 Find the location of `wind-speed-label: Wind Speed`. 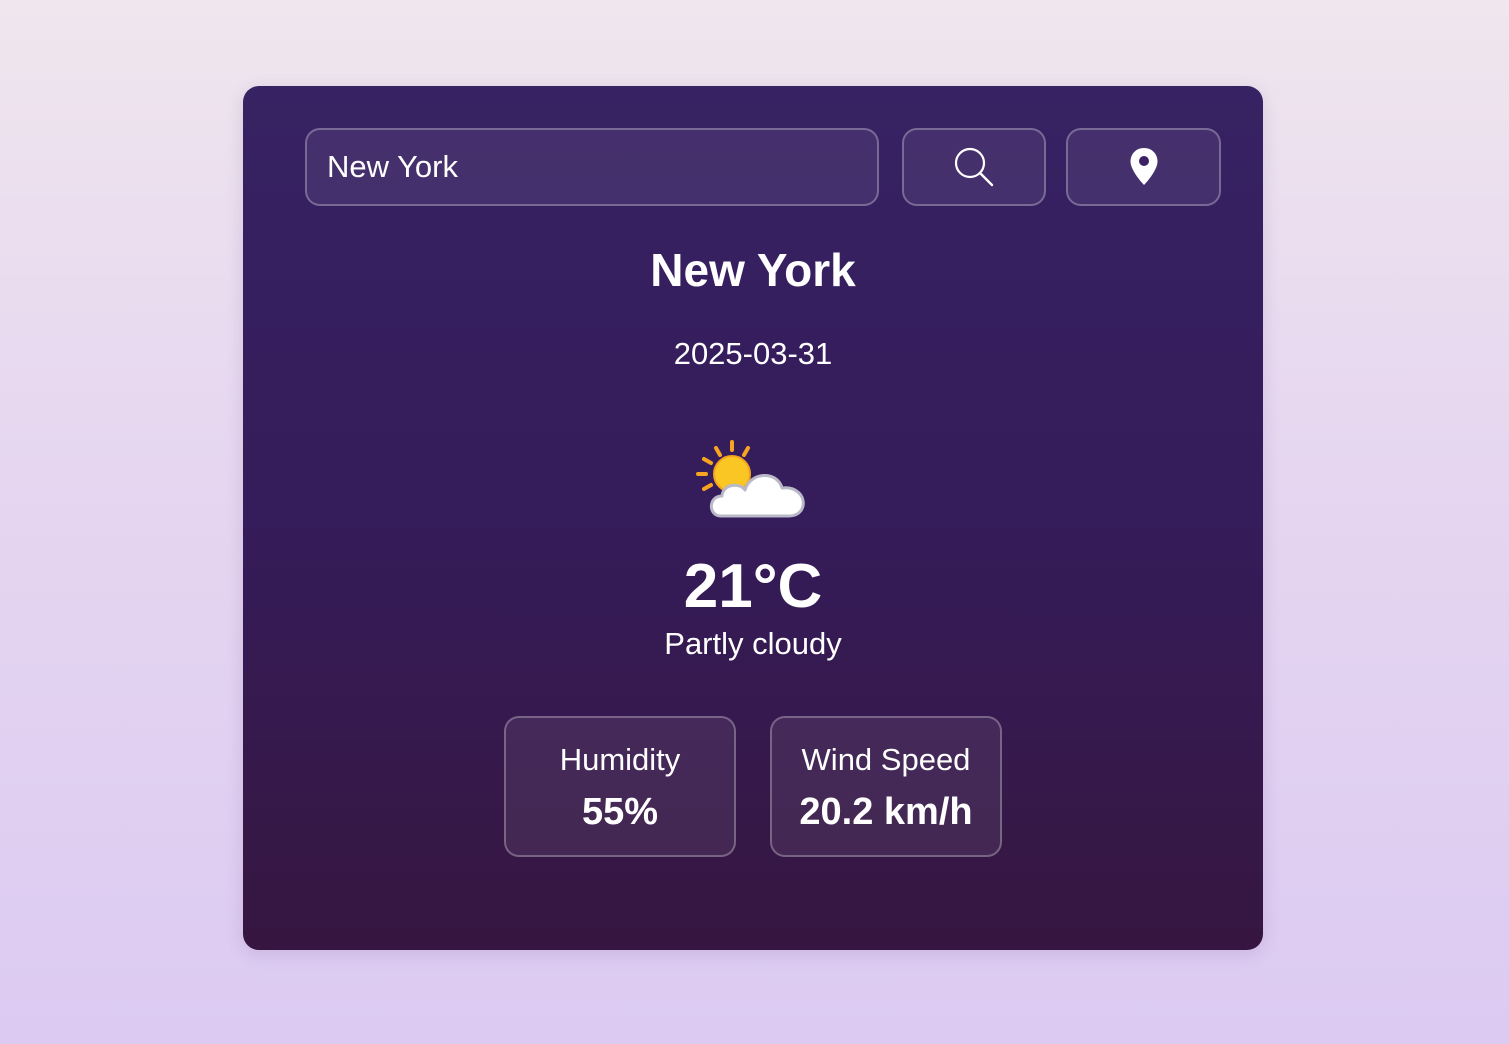

wind-speed-label: Wind Speed is located at coordinates (886, 759).